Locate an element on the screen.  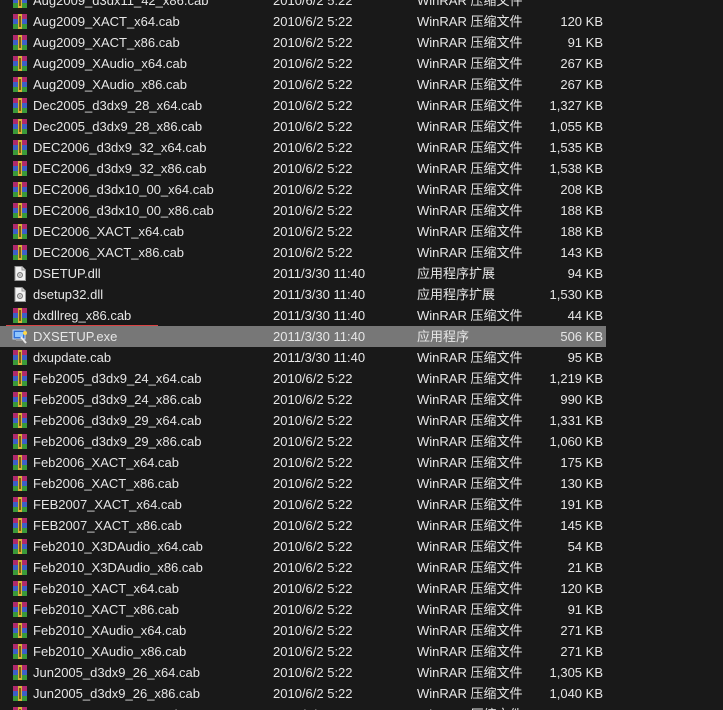
file-size: 188 KB is located at coordinates (581, 231).